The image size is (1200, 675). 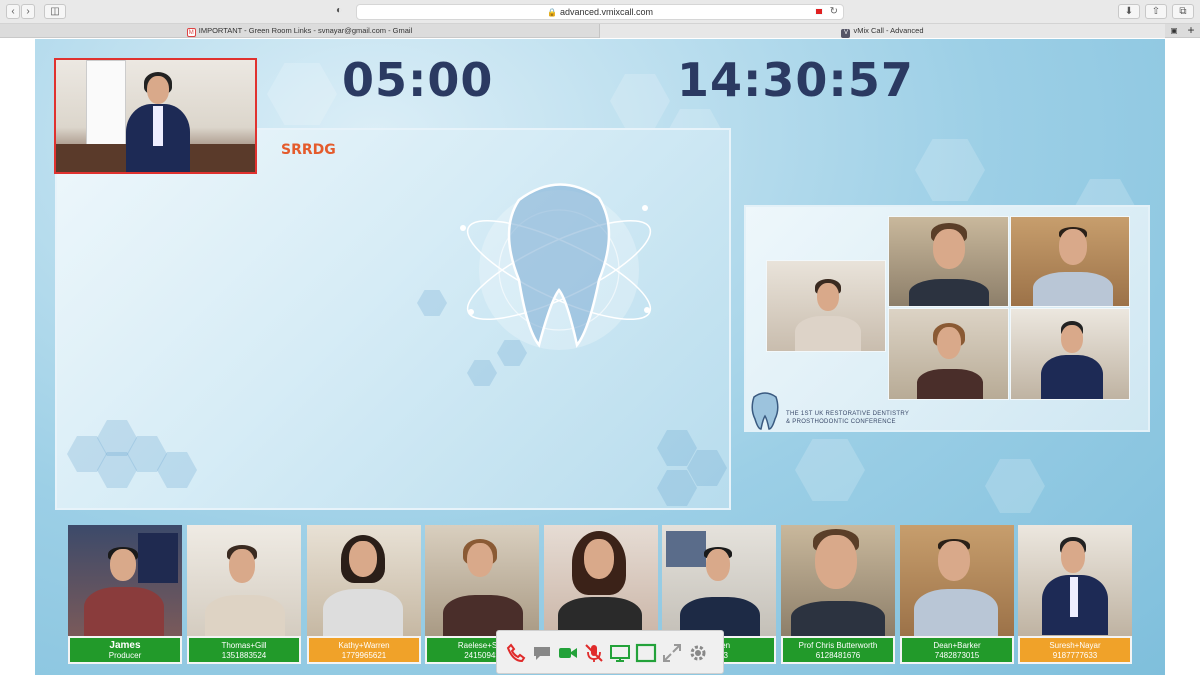 I want to click on chat-icon, so click(x=542, y=653).